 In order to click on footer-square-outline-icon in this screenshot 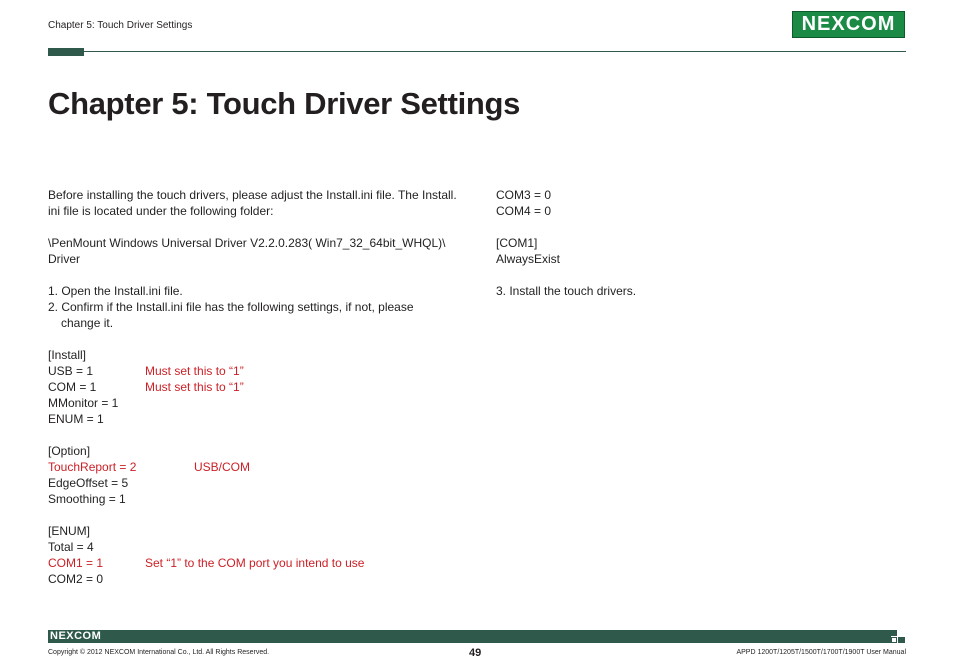, I will do `click(894, 640)`.